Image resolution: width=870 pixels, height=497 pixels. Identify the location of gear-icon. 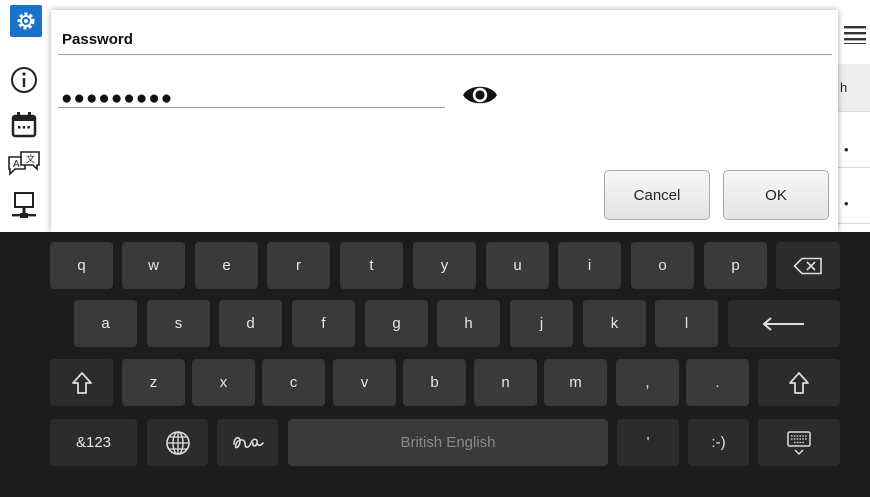
(26, 21).